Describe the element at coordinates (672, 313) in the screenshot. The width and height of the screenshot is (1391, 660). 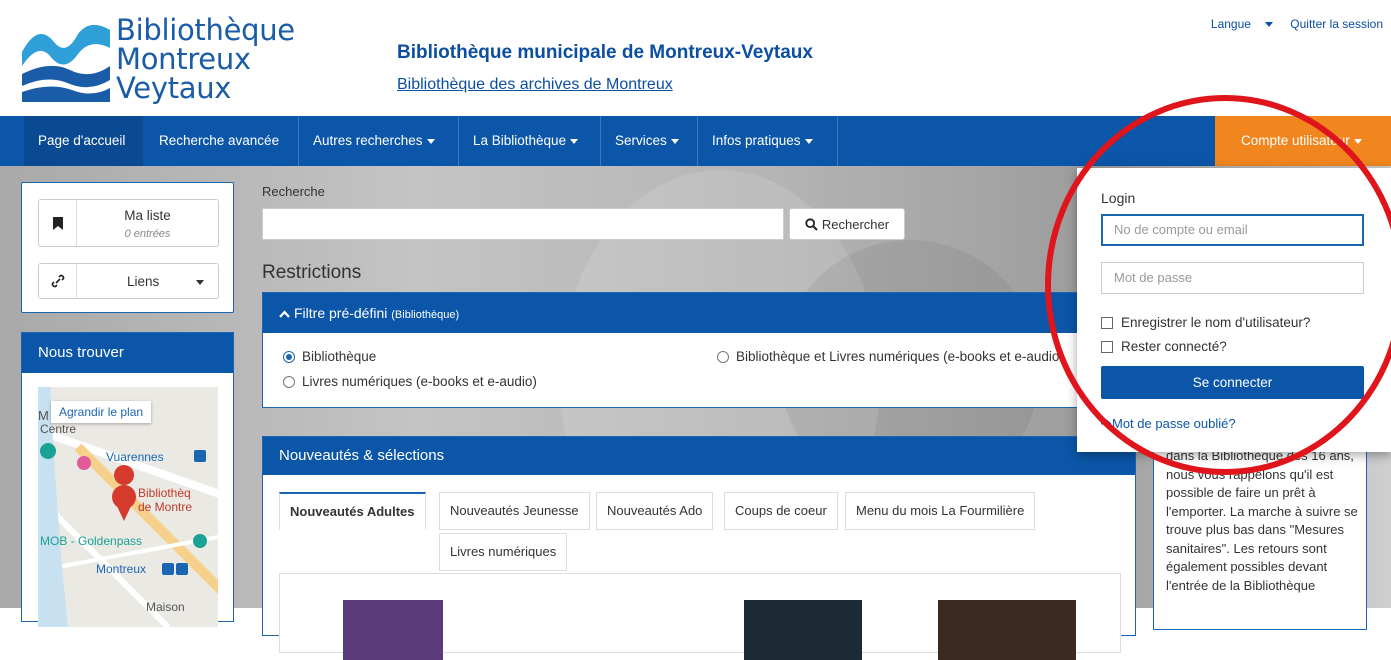
I see `filter-toggle: Filtre pré-défini (Bibliothèque)` at that location.